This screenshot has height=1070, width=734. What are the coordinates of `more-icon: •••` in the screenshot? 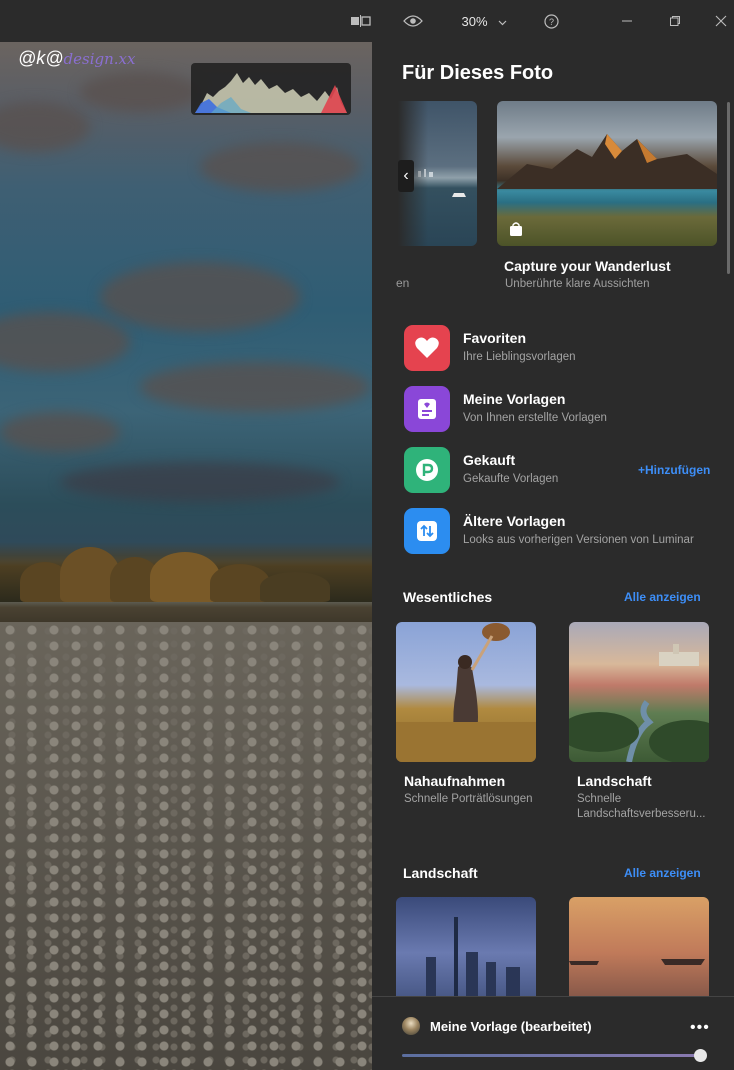 It's located at (700, 1028).